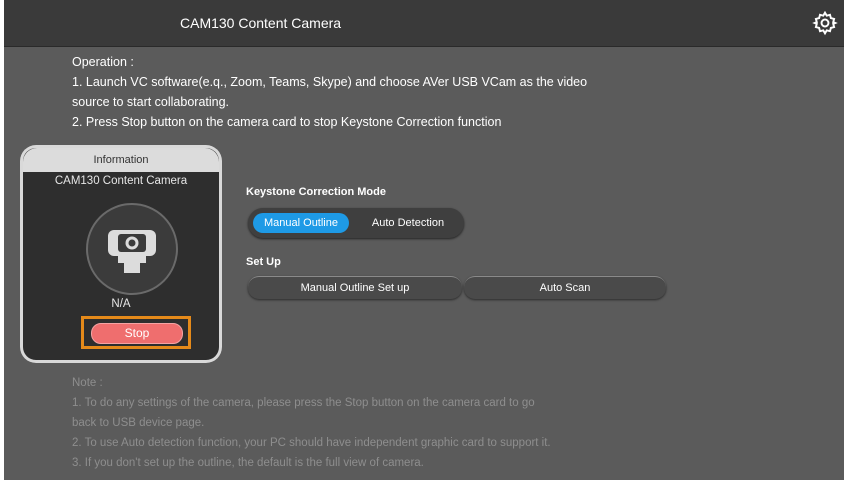 The image size is (848, 480). I want to click on camera-status: N/A, so click(121, 304).